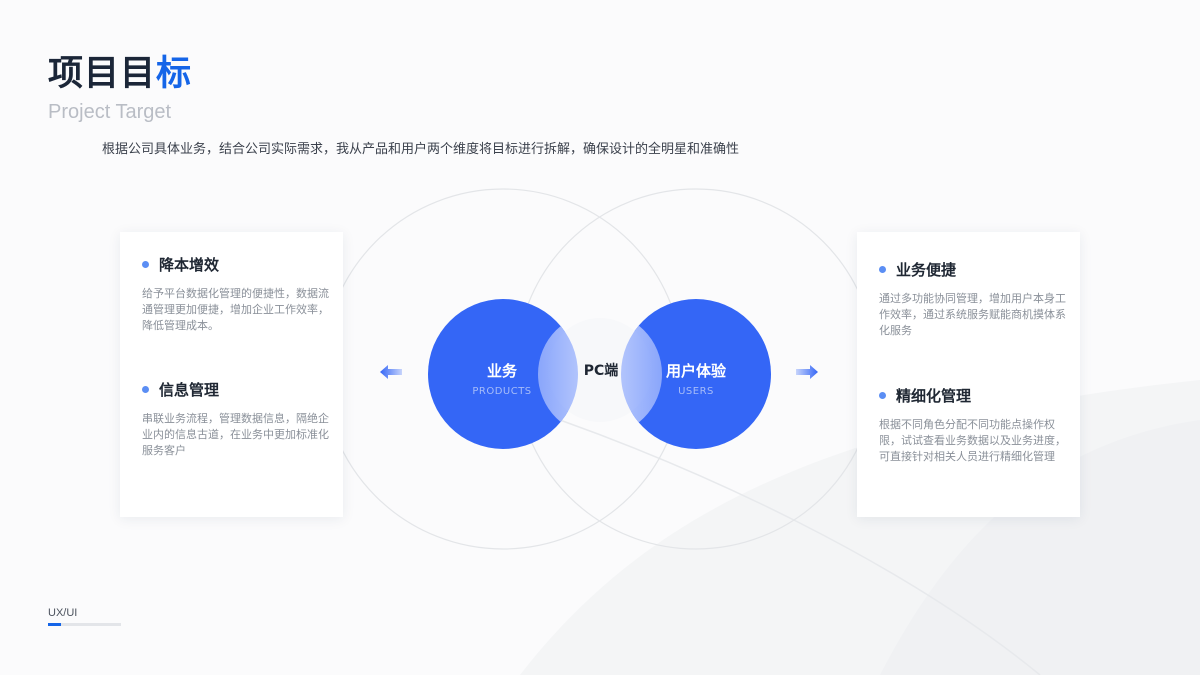 The image size is (1200, 675). I want to click on venn-center-label: PC端, so click(601, 371).